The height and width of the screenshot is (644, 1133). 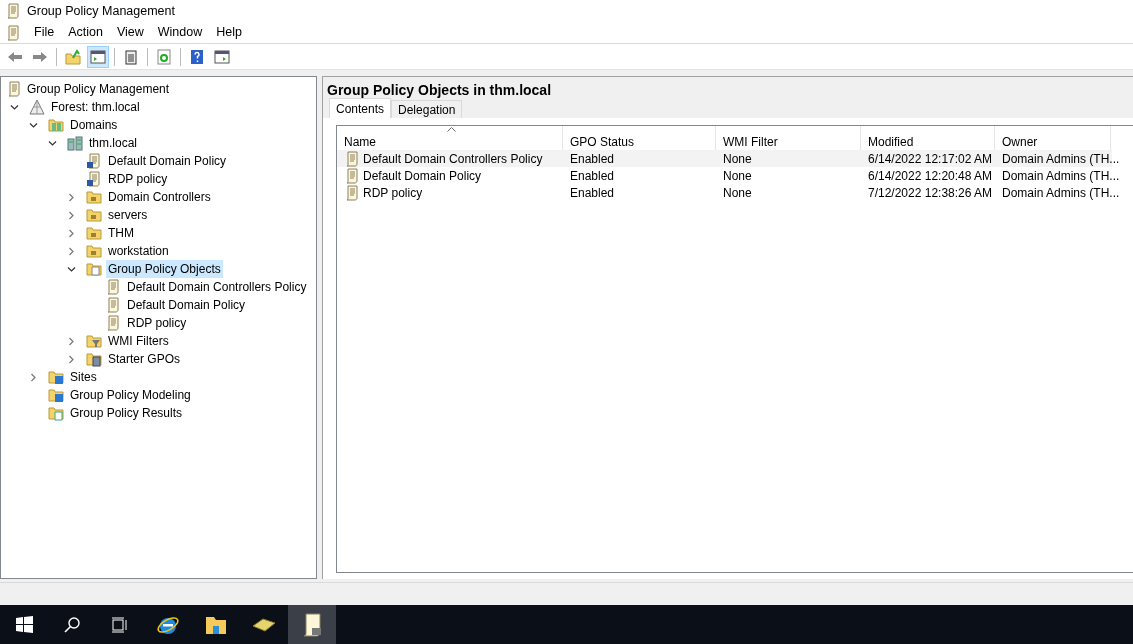 I want to click on tree-item: WMI Filters, so click(x=138, y=341).